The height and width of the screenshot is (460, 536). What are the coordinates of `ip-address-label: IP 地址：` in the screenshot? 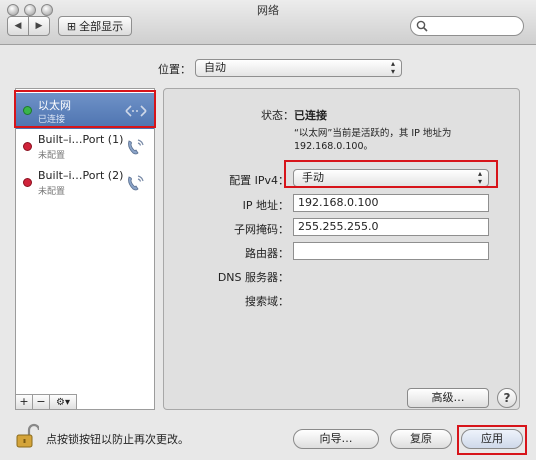 It's located at (265, 205).